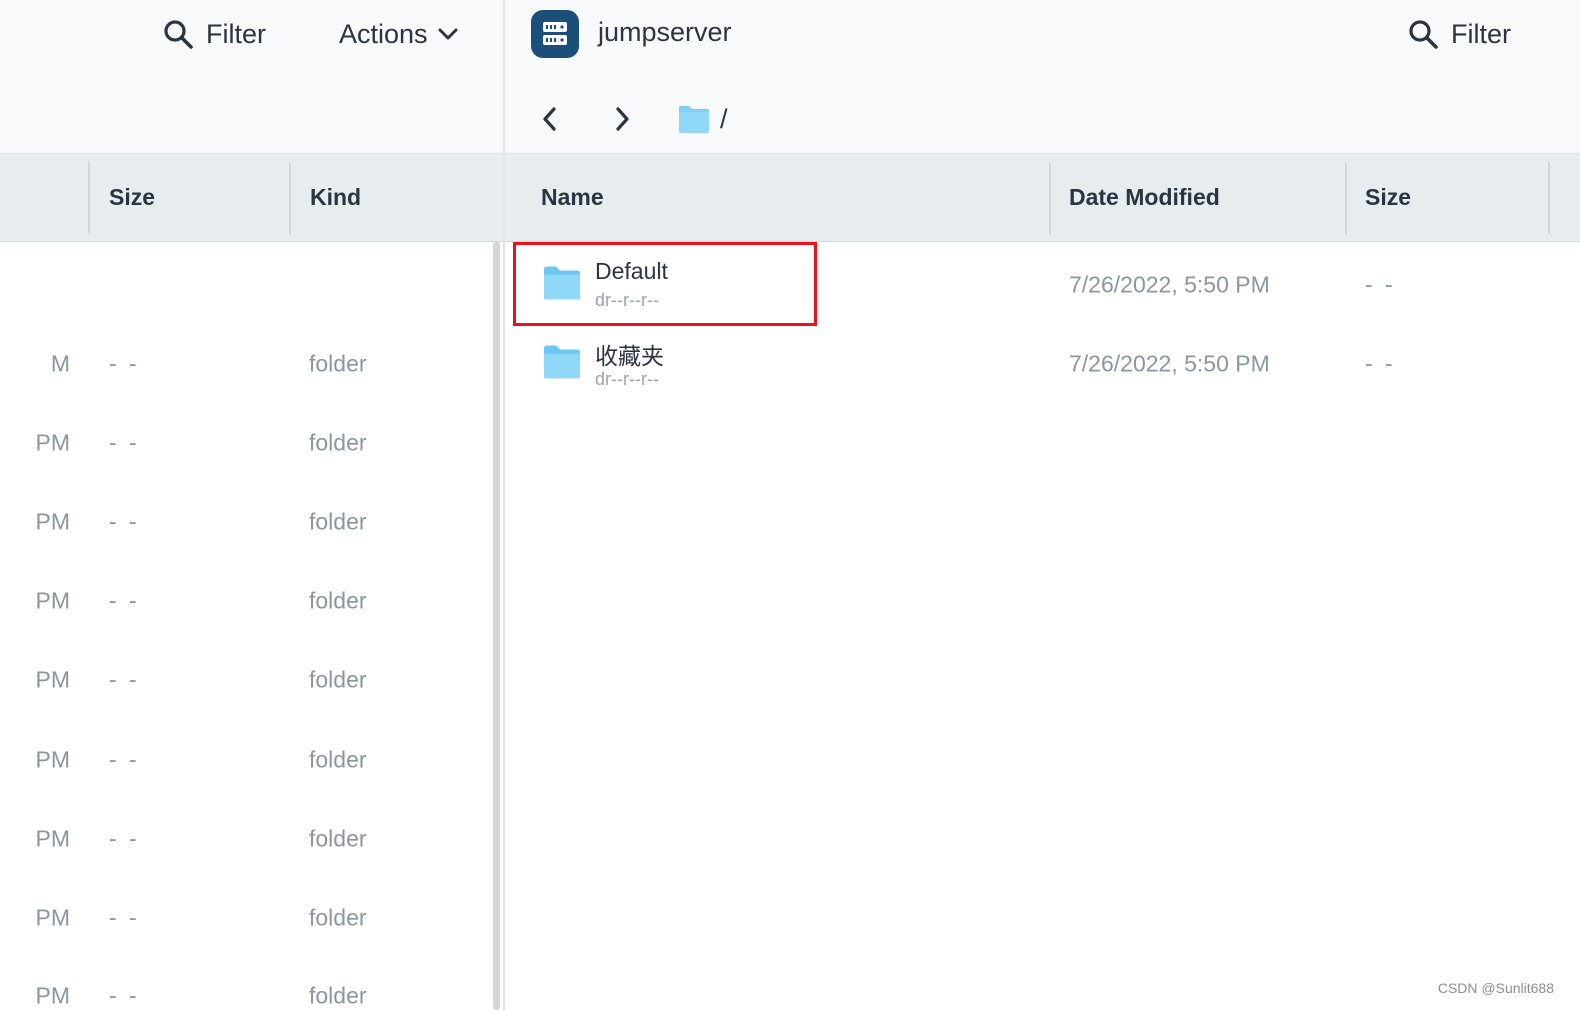 This screenshot has height=1010, width=1580. What do you see at coordinates (1042, 77) in the screenshot?
I see `right-toolbar: jumpserver Filter /` at bounding box center [1042, 77].